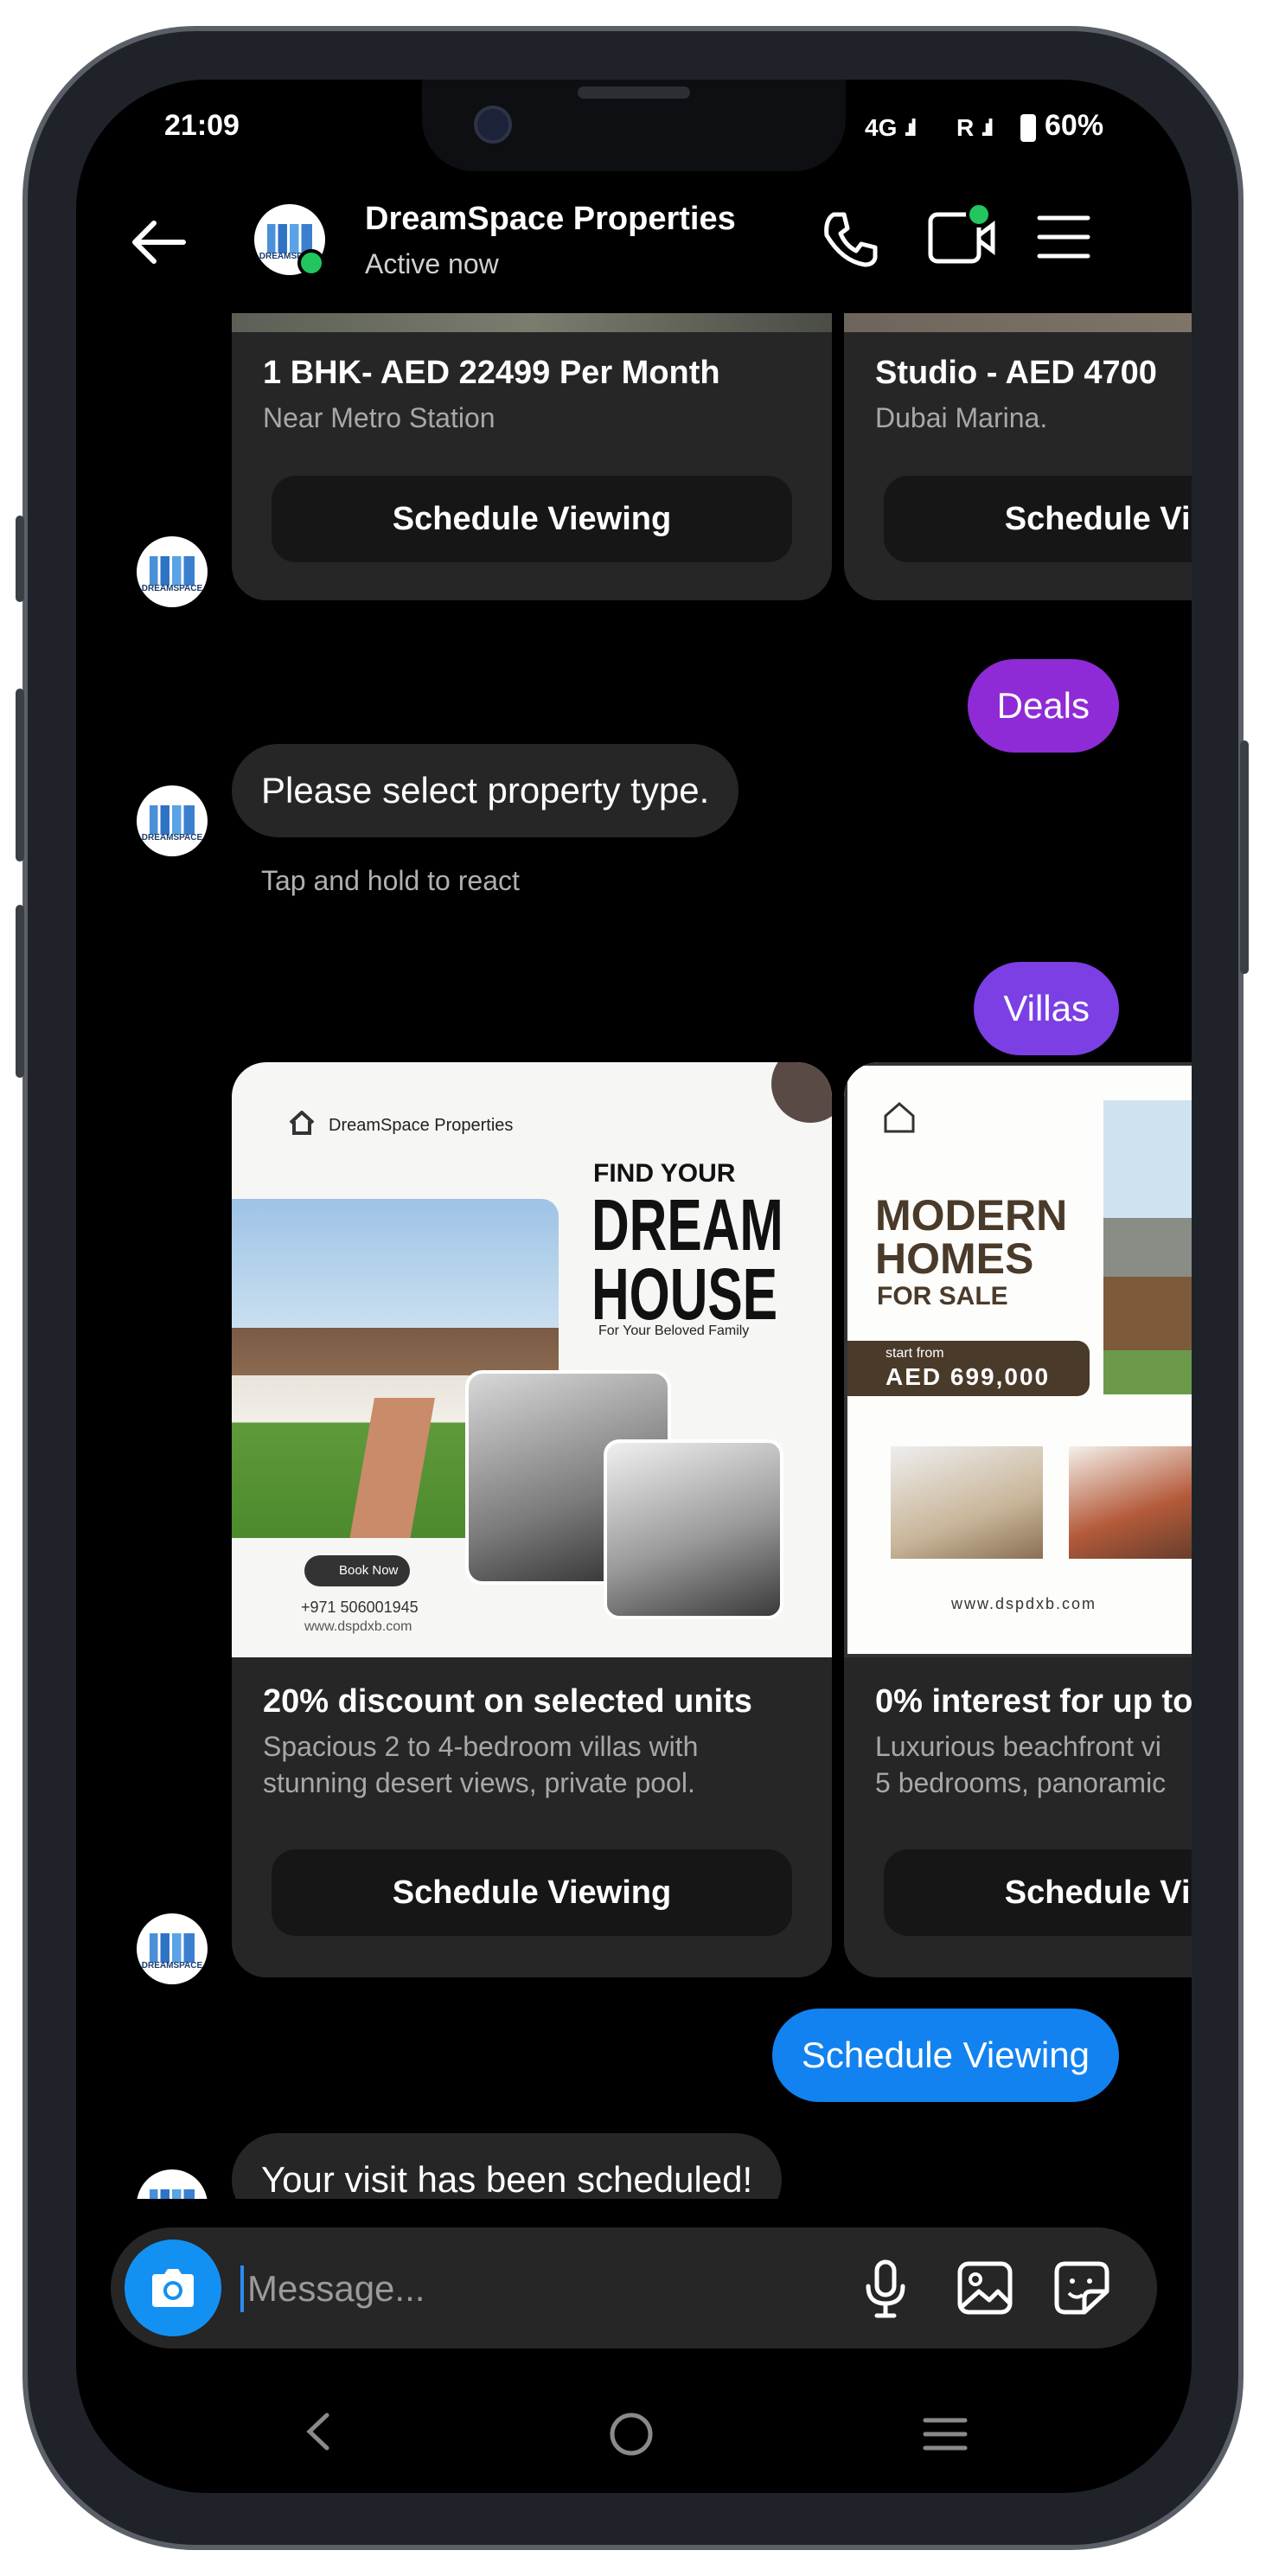  I want to click on kitchen-photo, so click(693, 1529).